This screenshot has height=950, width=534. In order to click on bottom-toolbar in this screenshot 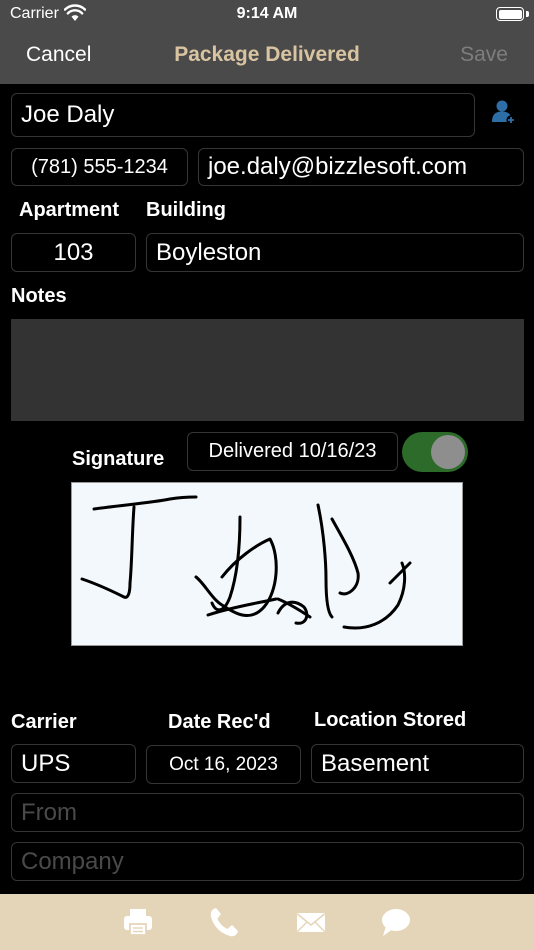, I will do `click(267, 922)`.